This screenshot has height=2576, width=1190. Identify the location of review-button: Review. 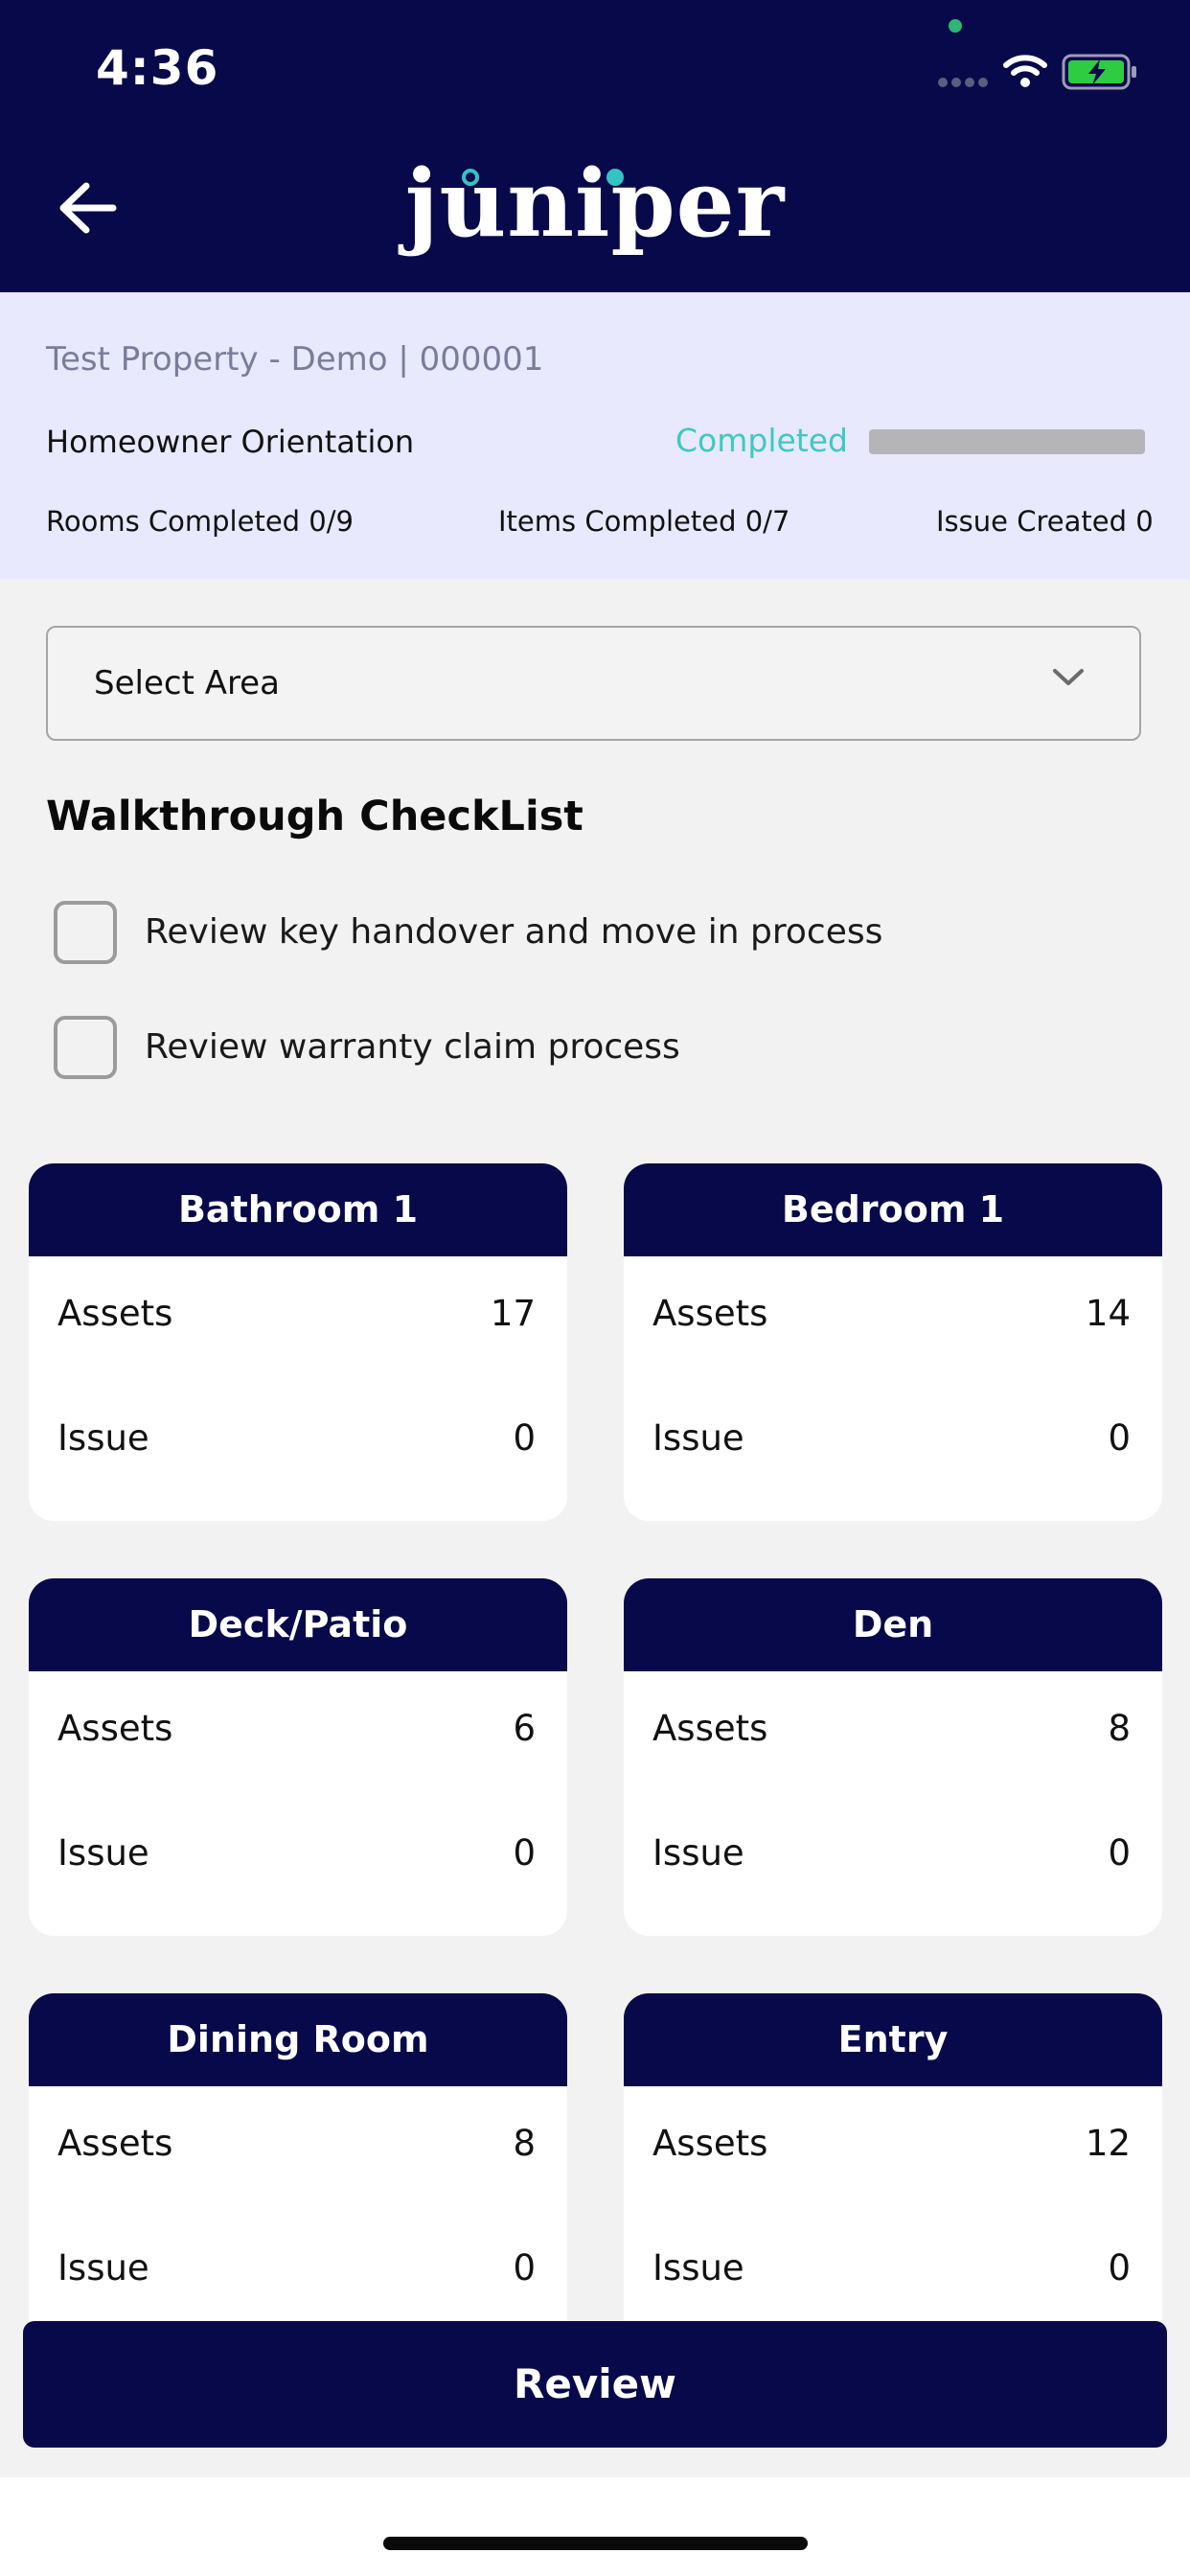
(595, 2384).